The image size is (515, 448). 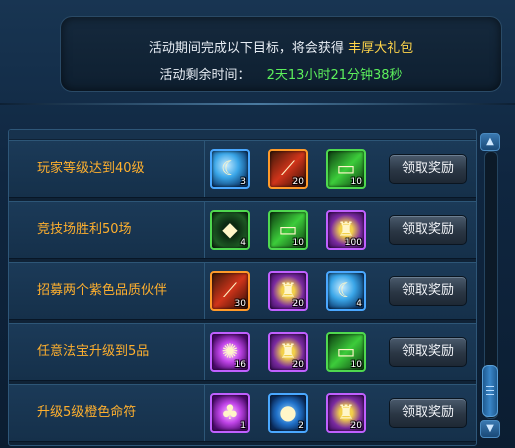 I want to click on timer-value: 2天13小时21分钟38秒, so click(x=334, y=75).